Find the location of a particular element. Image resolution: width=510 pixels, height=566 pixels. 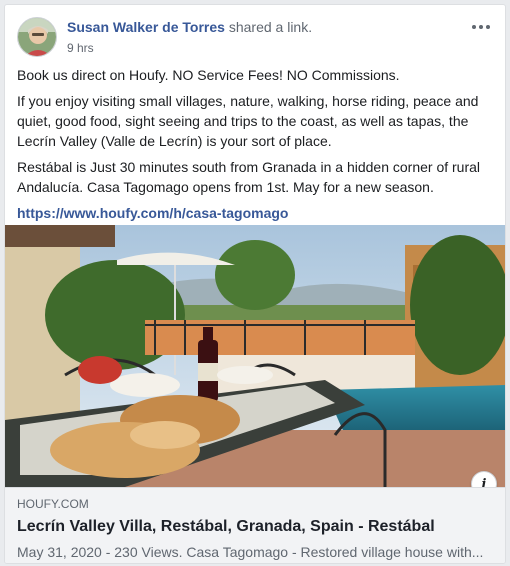

post-action: shared a link. is located at coordinates (270, 27).